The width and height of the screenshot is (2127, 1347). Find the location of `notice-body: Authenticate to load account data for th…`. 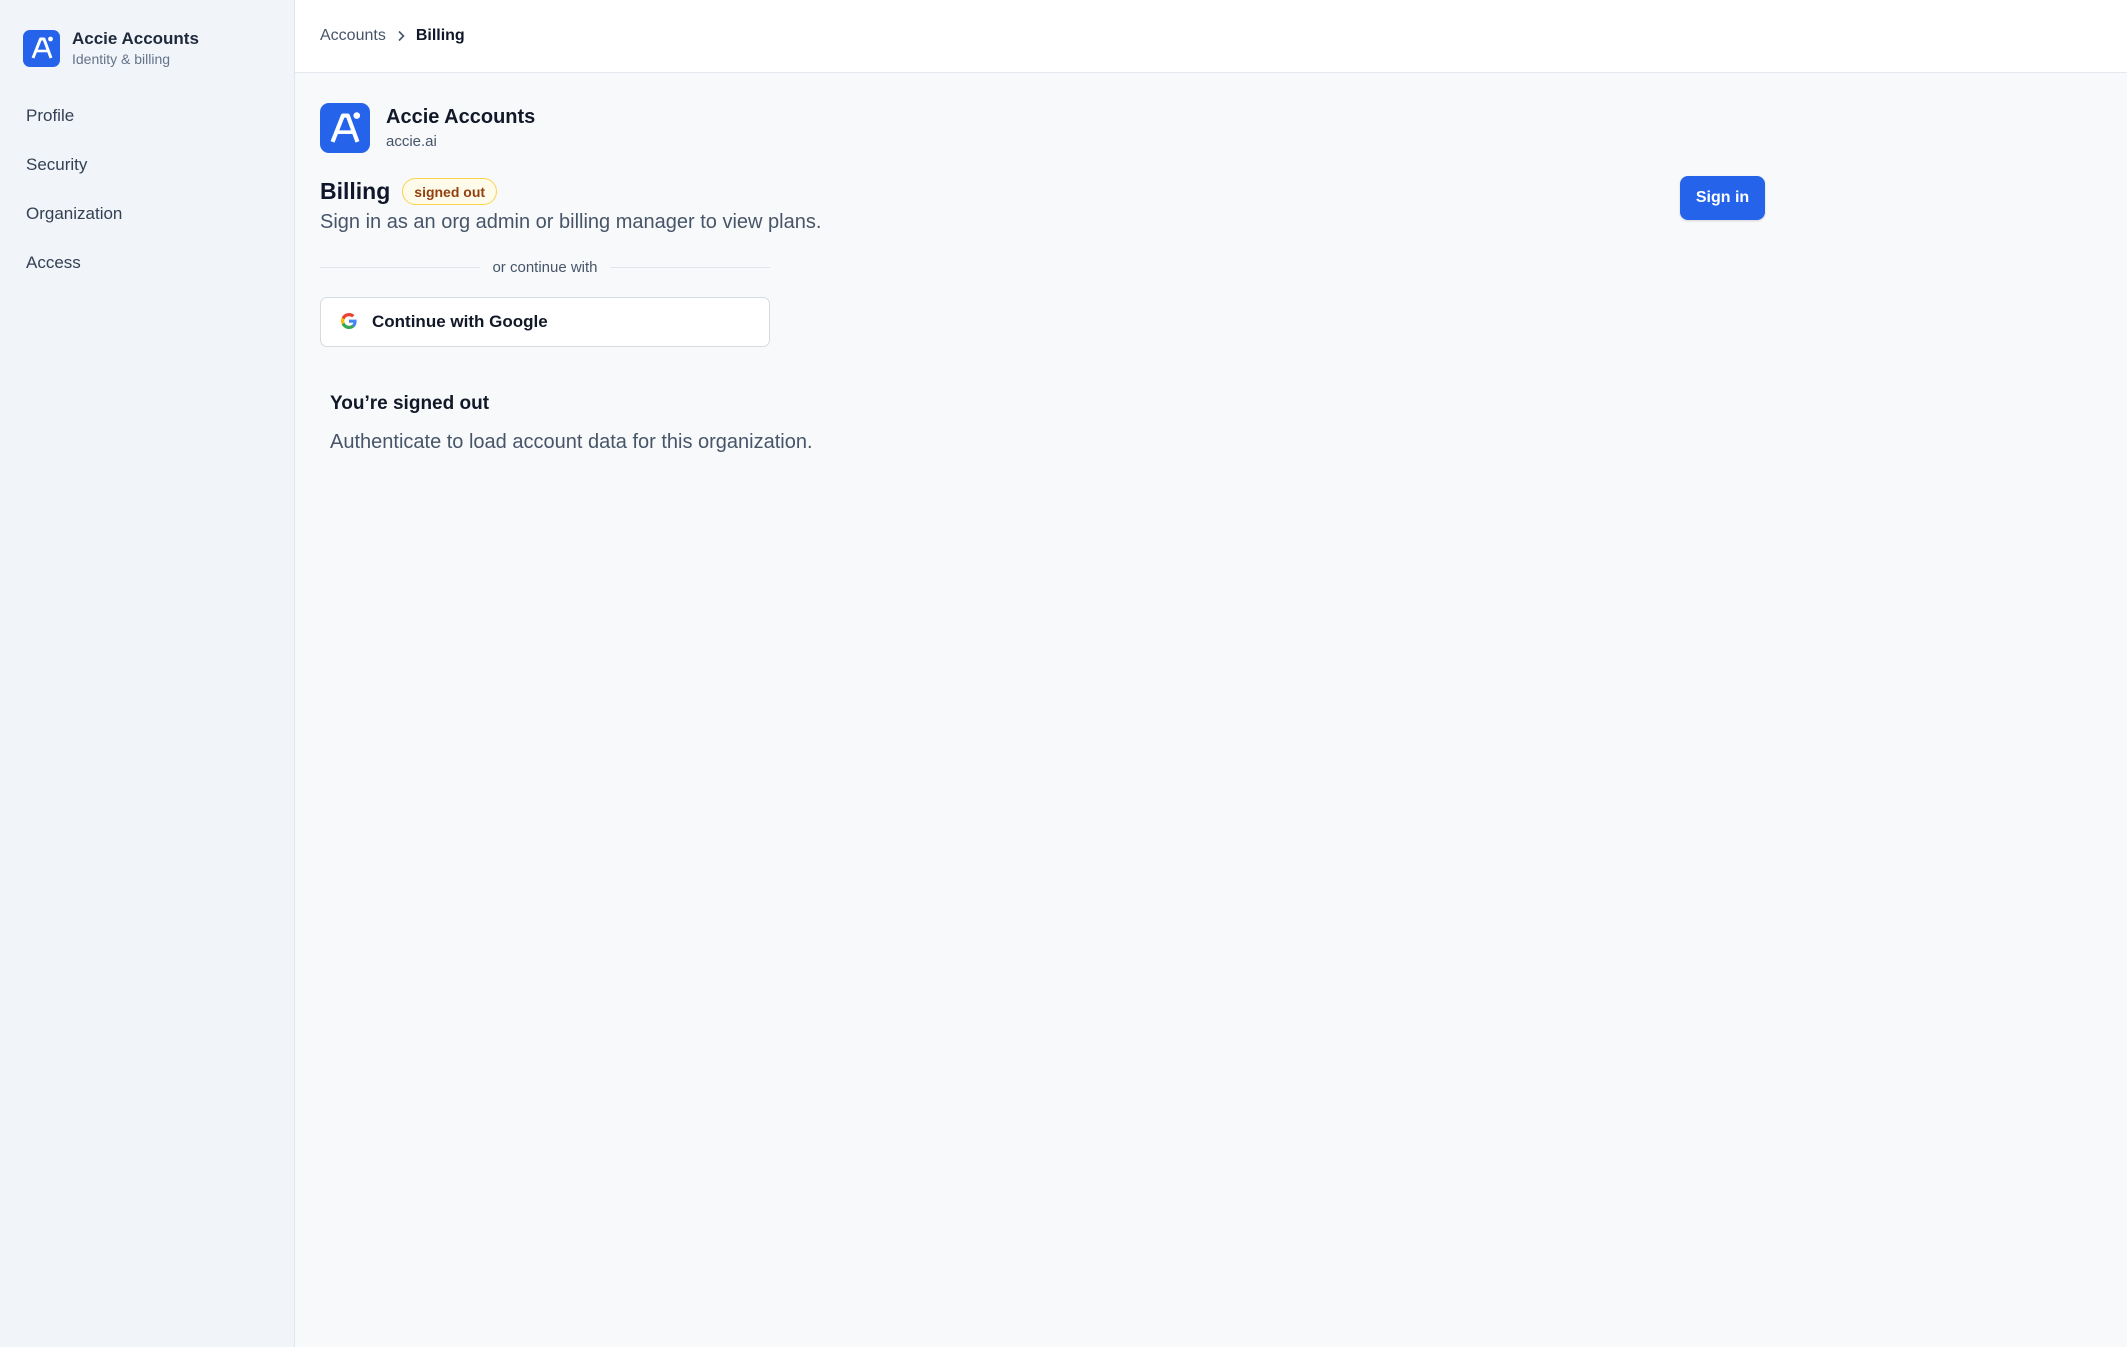

notice-body: Authenticate to load account data for th… is located at coordinates (571, 442).